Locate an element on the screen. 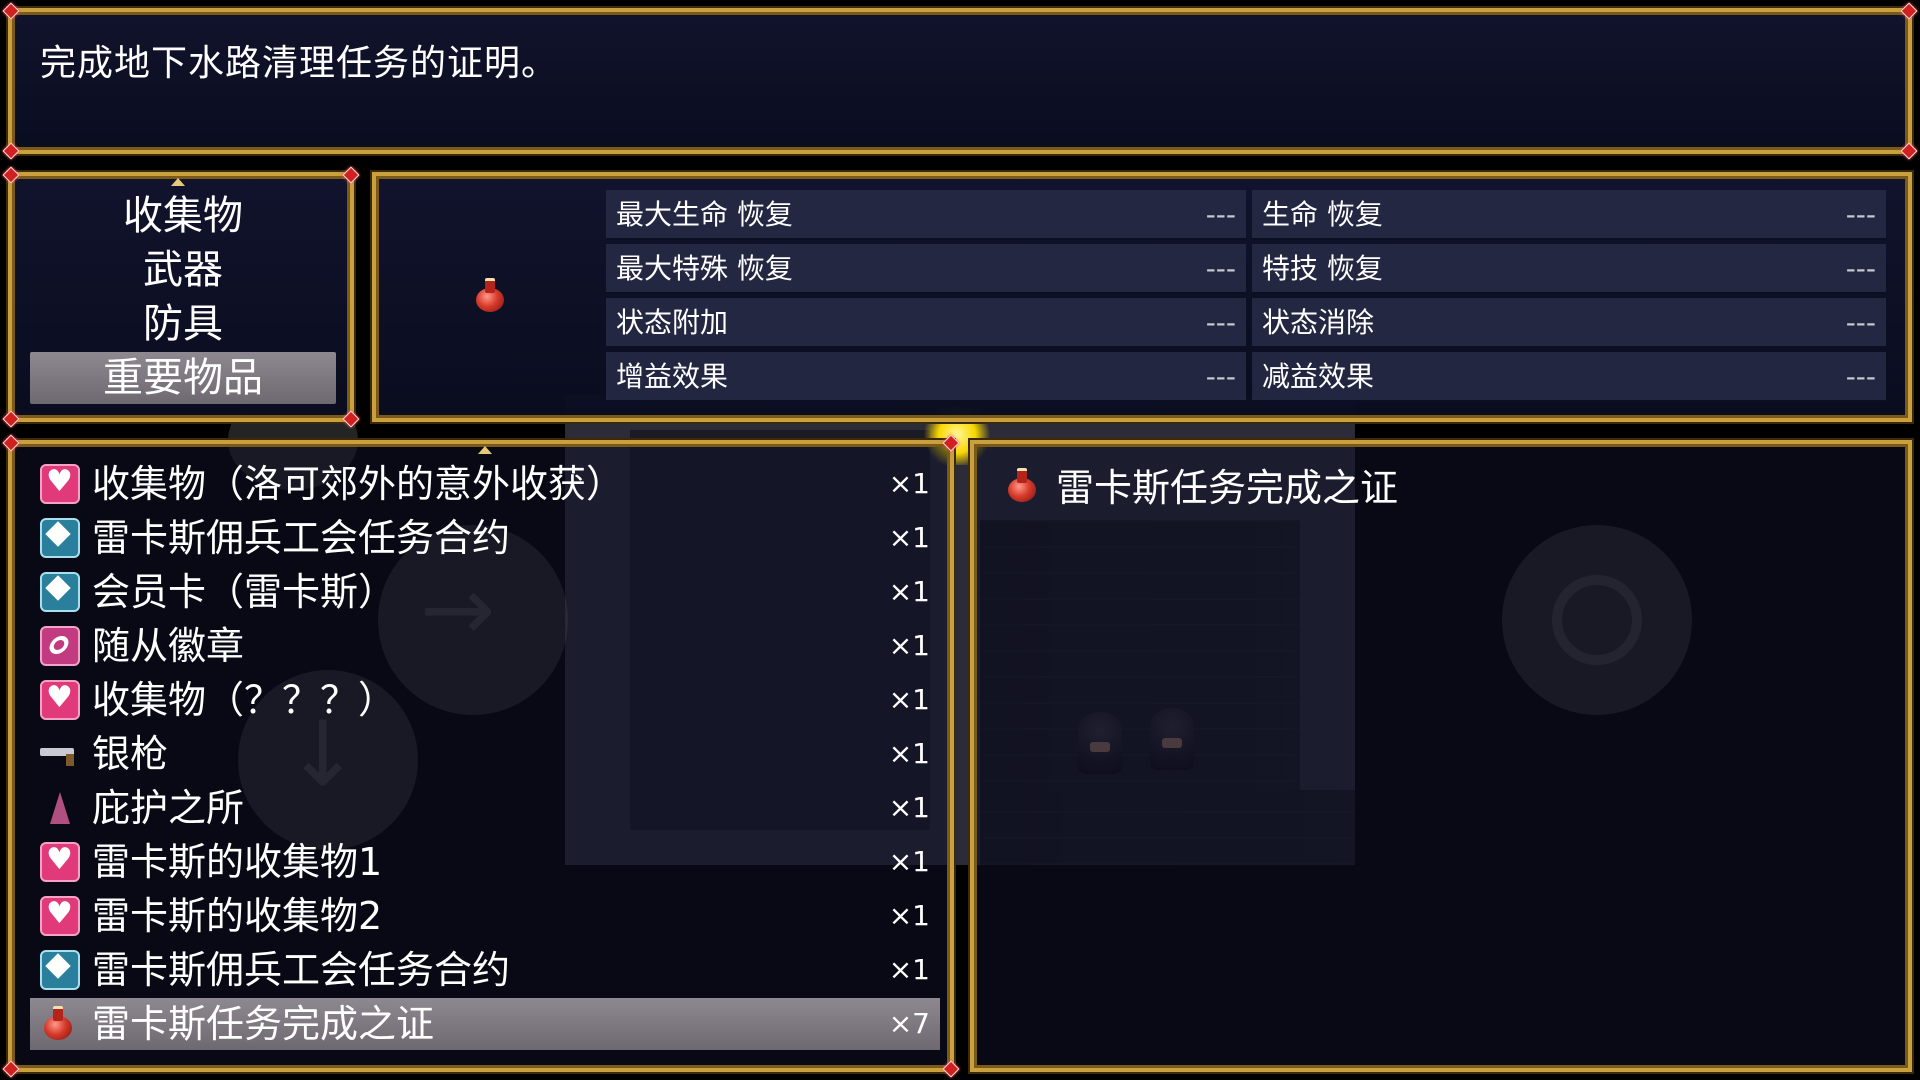 The image size is (1920, 1080). stat-row: 最大生命 恢复 --- 生命 恢复 --- is located at coordinates (1246, 215).